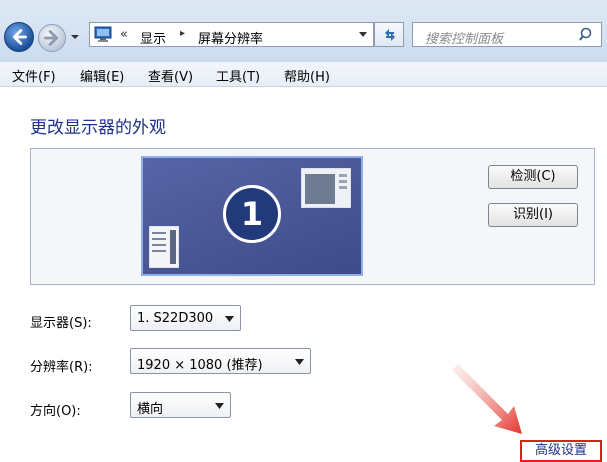 Image resolution: width=607 pixels, height=462 pixels. I want to click on search-box: 搜索控制面板, so click(507, 34).